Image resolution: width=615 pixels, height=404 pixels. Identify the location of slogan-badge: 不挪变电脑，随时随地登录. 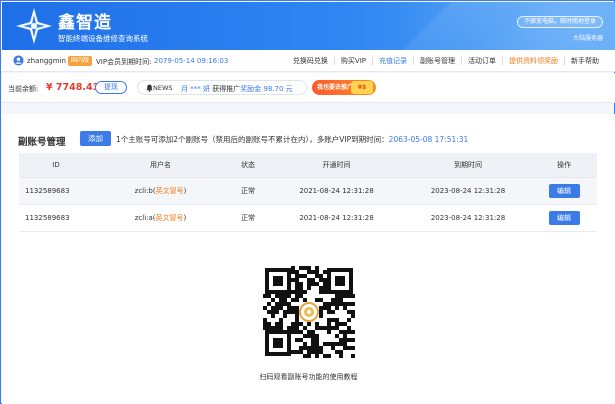
(559, 22).